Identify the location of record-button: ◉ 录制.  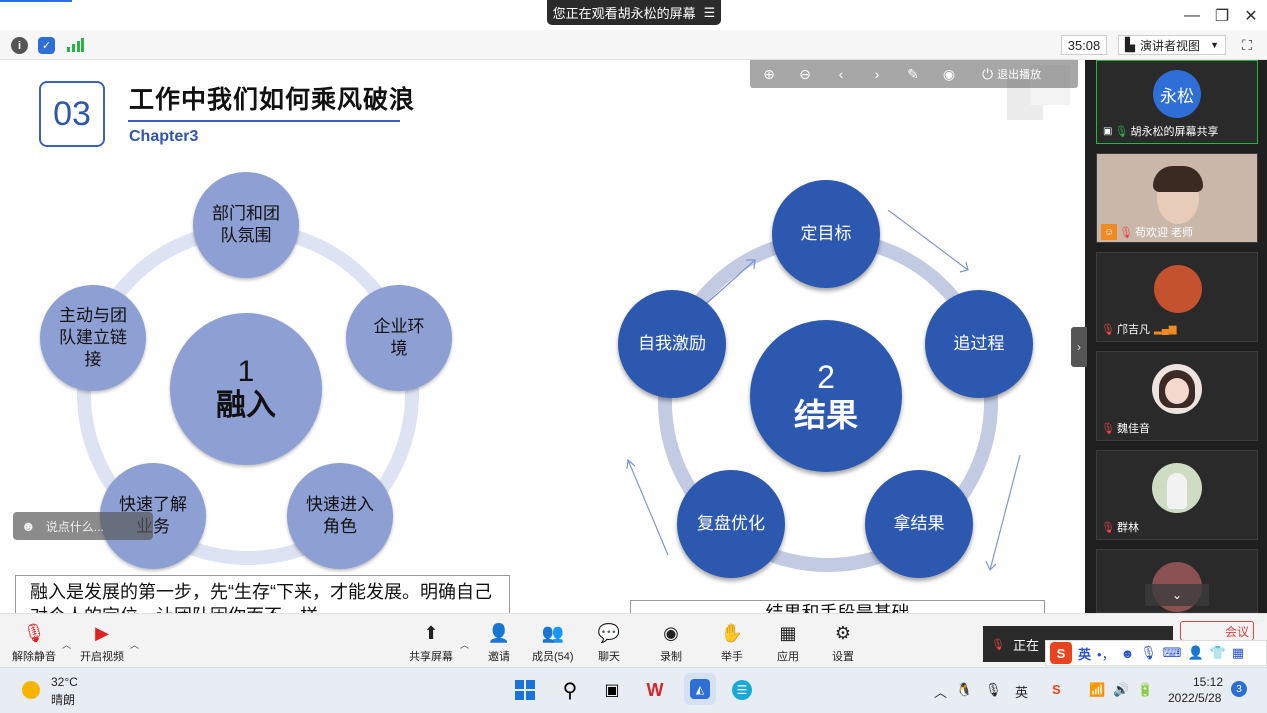
(671, 643).